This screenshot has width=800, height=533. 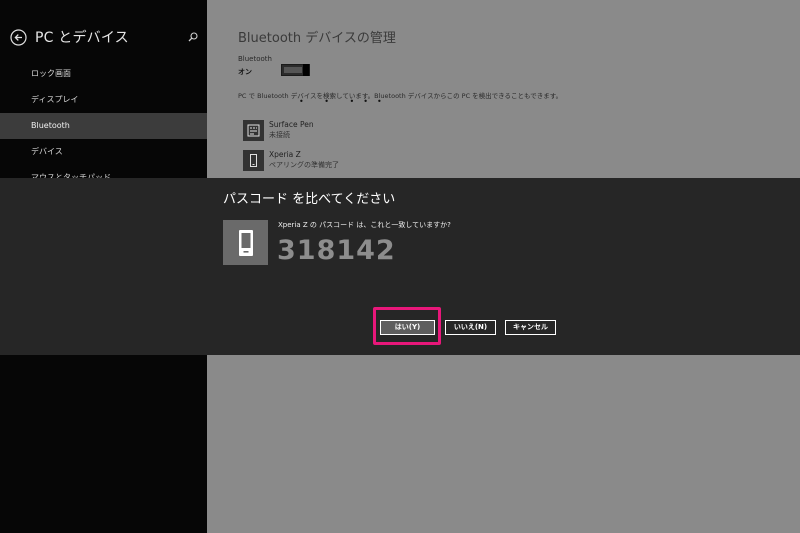 I want to click on sidebar-item-devices: デバイス, so click(x=103, y=152).